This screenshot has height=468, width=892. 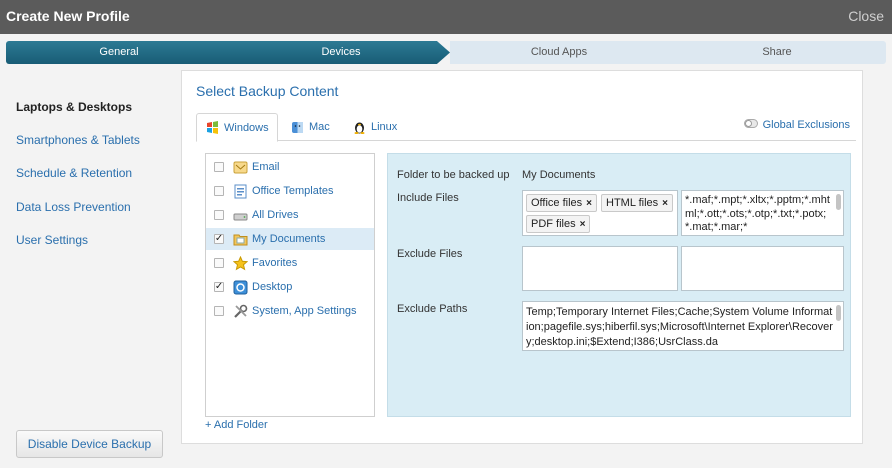 I want to click on global-exclusions-label: Global Exclusions, so click(x=806, y=125).